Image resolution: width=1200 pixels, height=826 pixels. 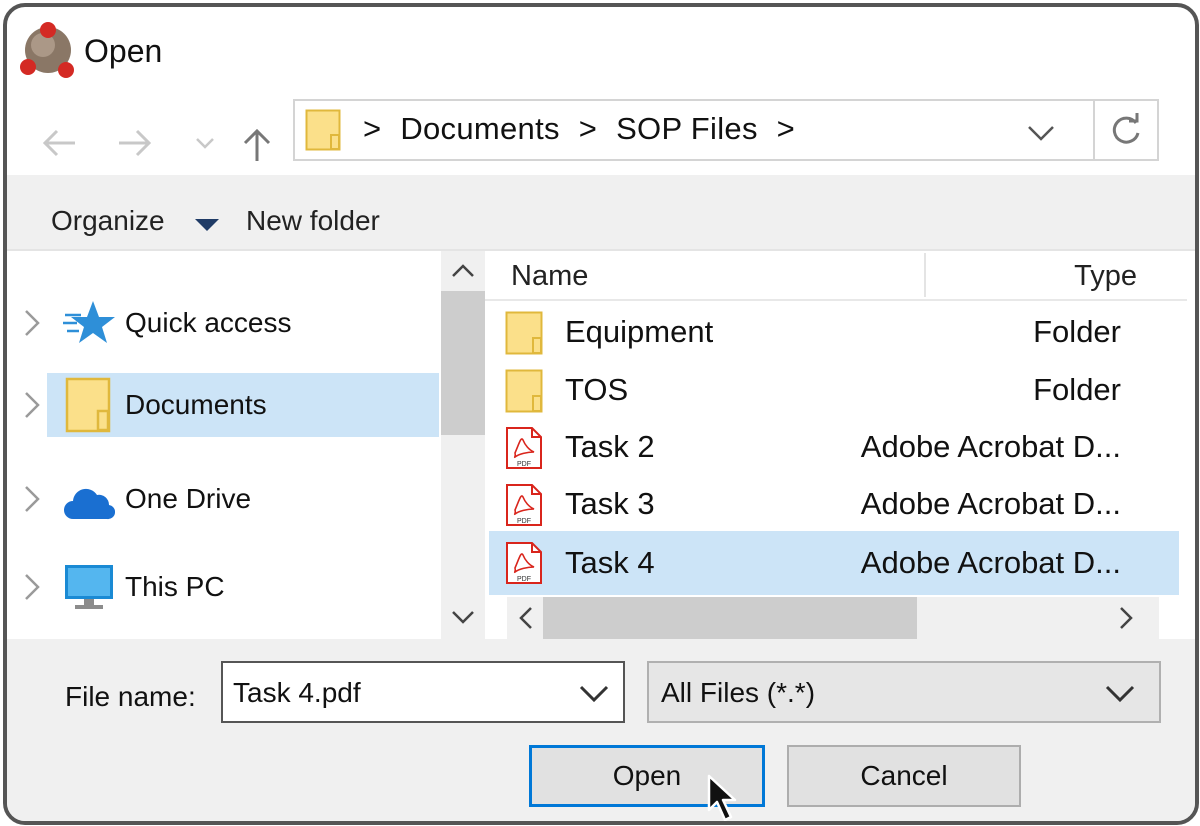 What do you see at coordinates (601, 213) in the screenshot?
I see `command-toolbar: Organize New folder` at bounding box center [601, 213].